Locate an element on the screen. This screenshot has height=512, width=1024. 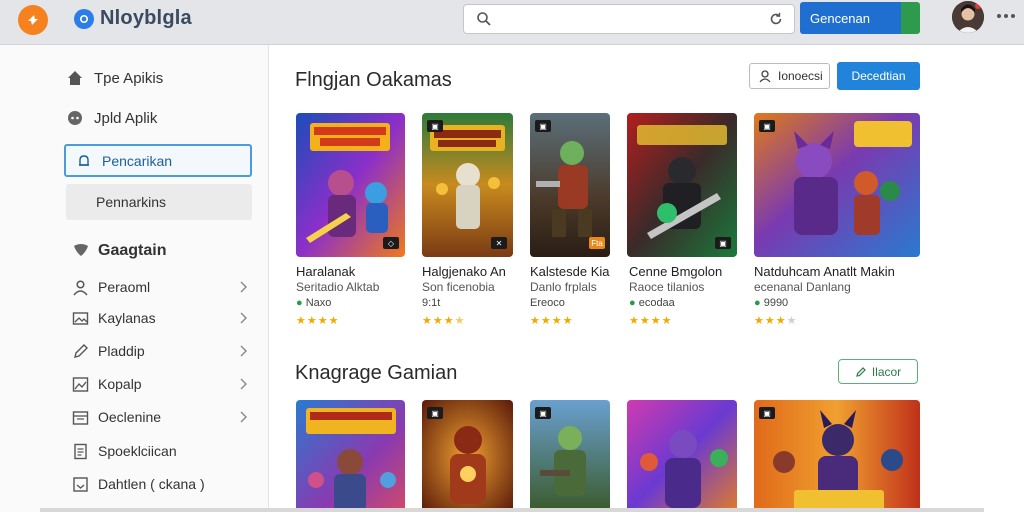
card-price-1: 9:1t is located at coordinates (431, 303).